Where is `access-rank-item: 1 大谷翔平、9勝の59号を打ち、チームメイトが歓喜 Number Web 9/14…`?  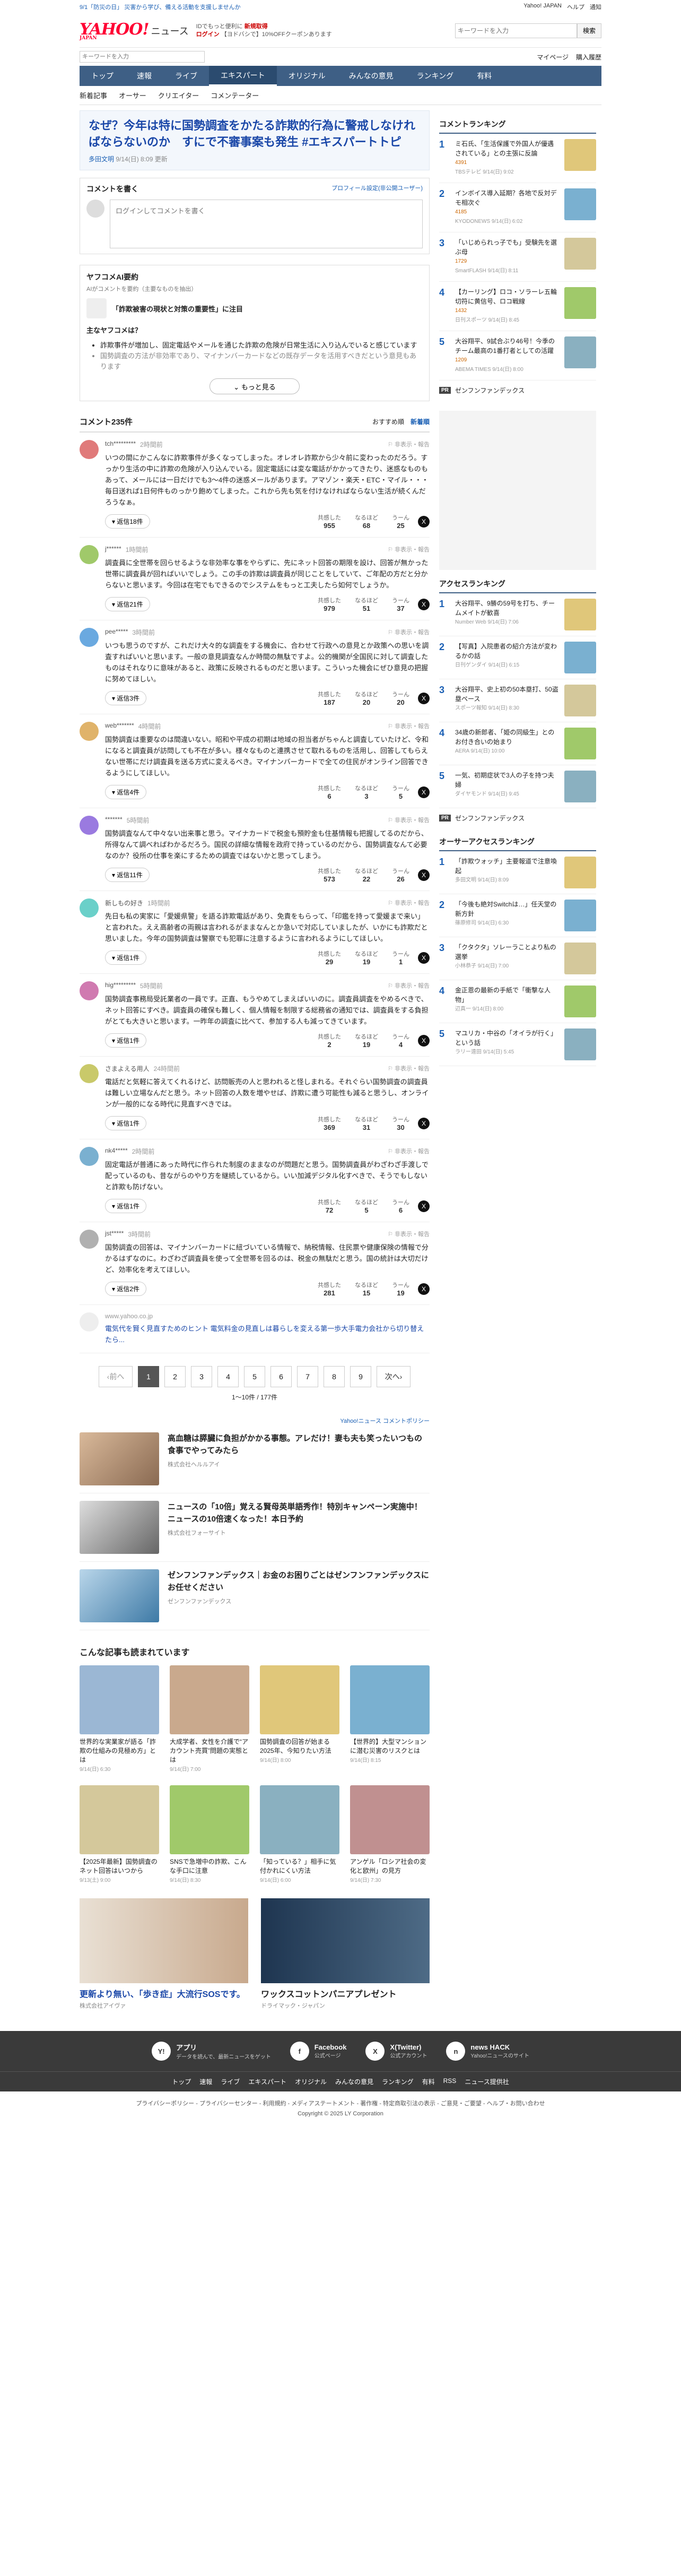
access-rank-item: 1 大谷翔平、9勝の59号を打ち、チームメイトが歓喜 Number Web 9/14… is located at coordinates (517, 614).